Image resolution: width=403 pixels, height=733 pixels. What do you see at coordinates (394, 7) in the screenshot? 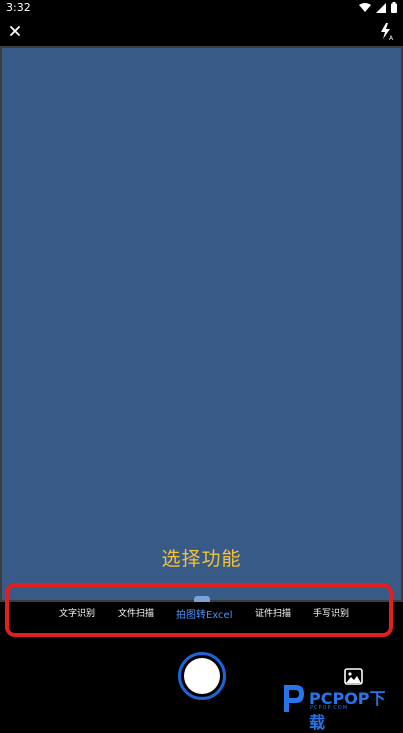
I see `battery-icon` at bounding box center [394, 7].